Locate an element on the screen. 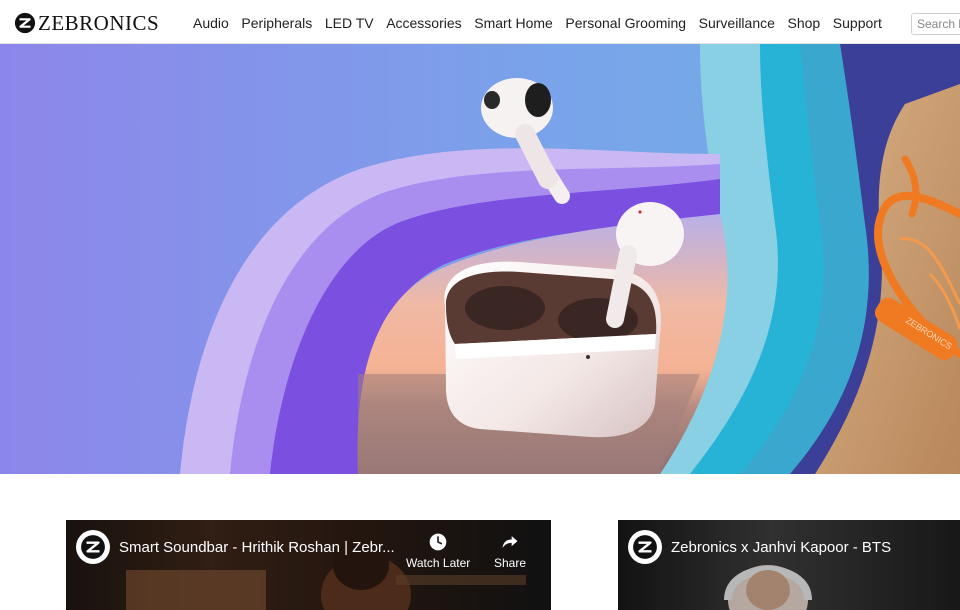 The width and height of the screenshot is (960, 610). nav-audio: Audio is located at coordinates (211, 23).